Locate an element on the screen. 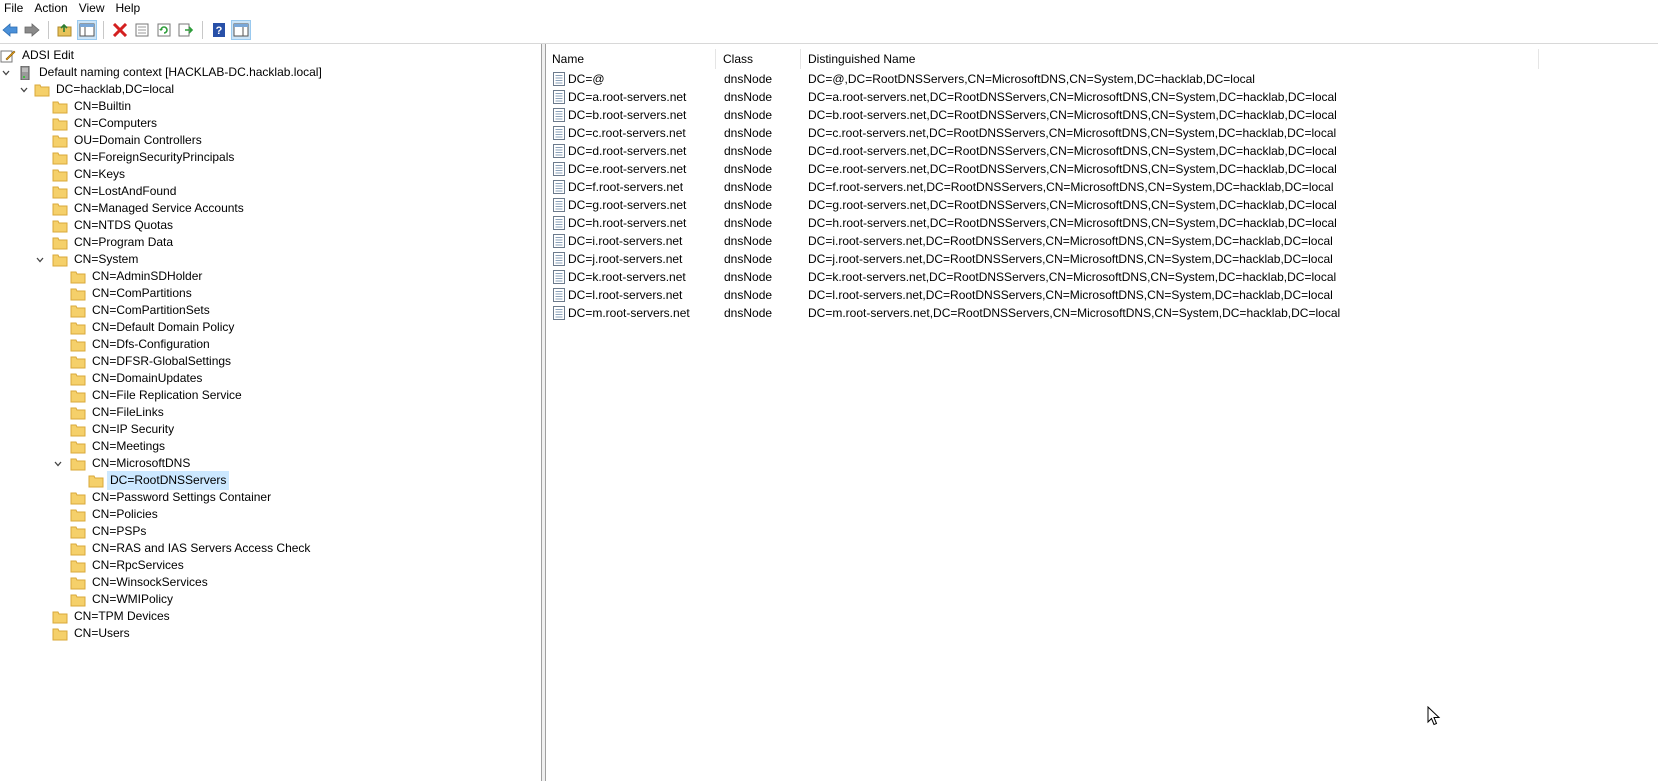 This screenshot has width=1658, height=781. tree-node-container: CN=ForeignSecurityPrincipals is located at coordinates (144, 157).